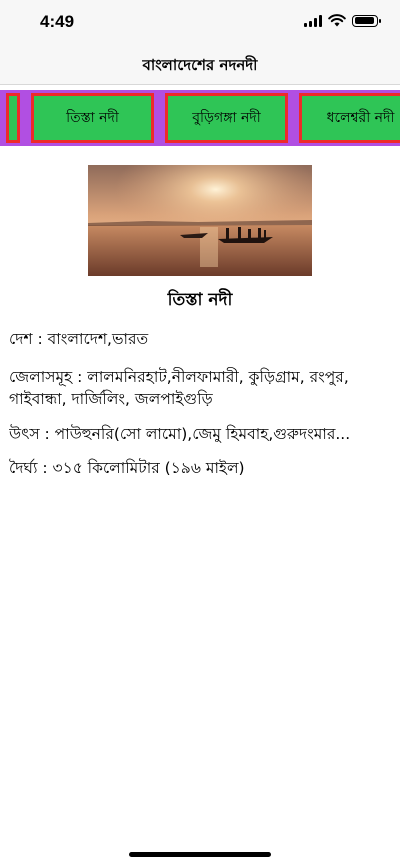 This screenshot has width=400, height=865. I want to click on page-title: বাংলাদেশের নদনদী, so click(200, 65).